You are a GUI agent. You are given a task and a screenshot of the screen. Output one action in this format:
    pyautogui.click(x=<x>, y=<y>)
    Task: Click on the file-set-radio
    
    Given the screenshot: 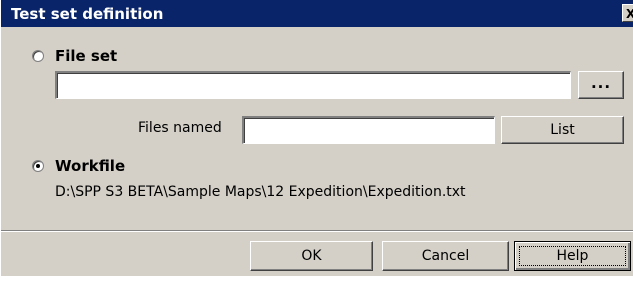 What is the action you would take?
    pyautogui.click(x=38, y=56)
    